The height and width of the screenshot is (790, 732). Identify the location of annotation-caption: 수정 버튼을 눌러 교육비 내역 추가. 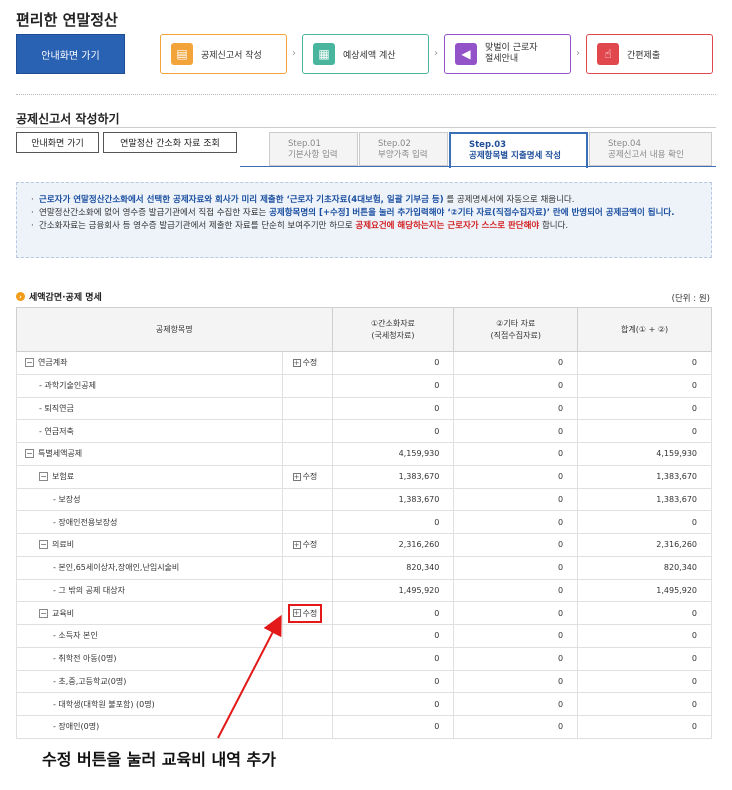
(159, 759).